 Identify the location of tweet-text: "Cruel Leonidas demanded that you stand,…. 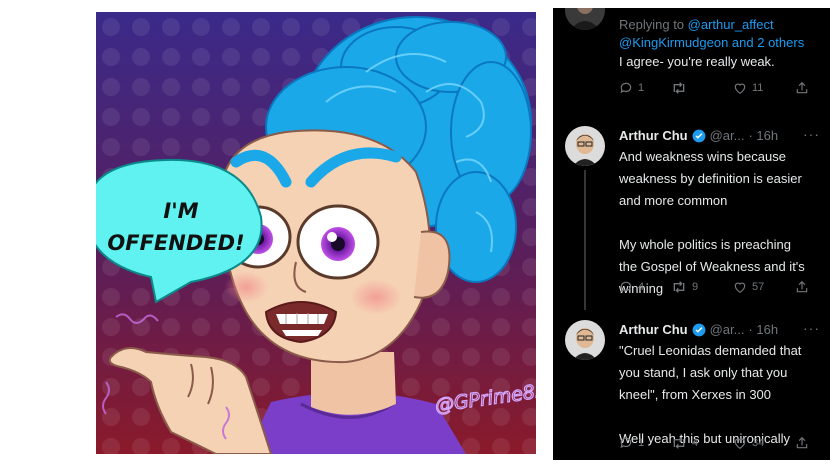
(710, 394).